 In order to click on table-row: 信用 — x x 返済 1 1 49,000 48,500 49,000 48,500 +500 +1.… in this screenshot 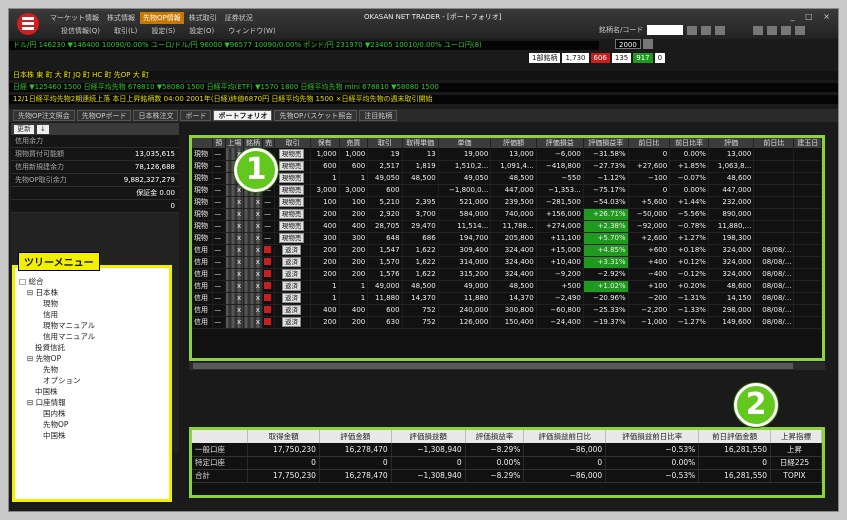, I will do `click(507, 286)`.